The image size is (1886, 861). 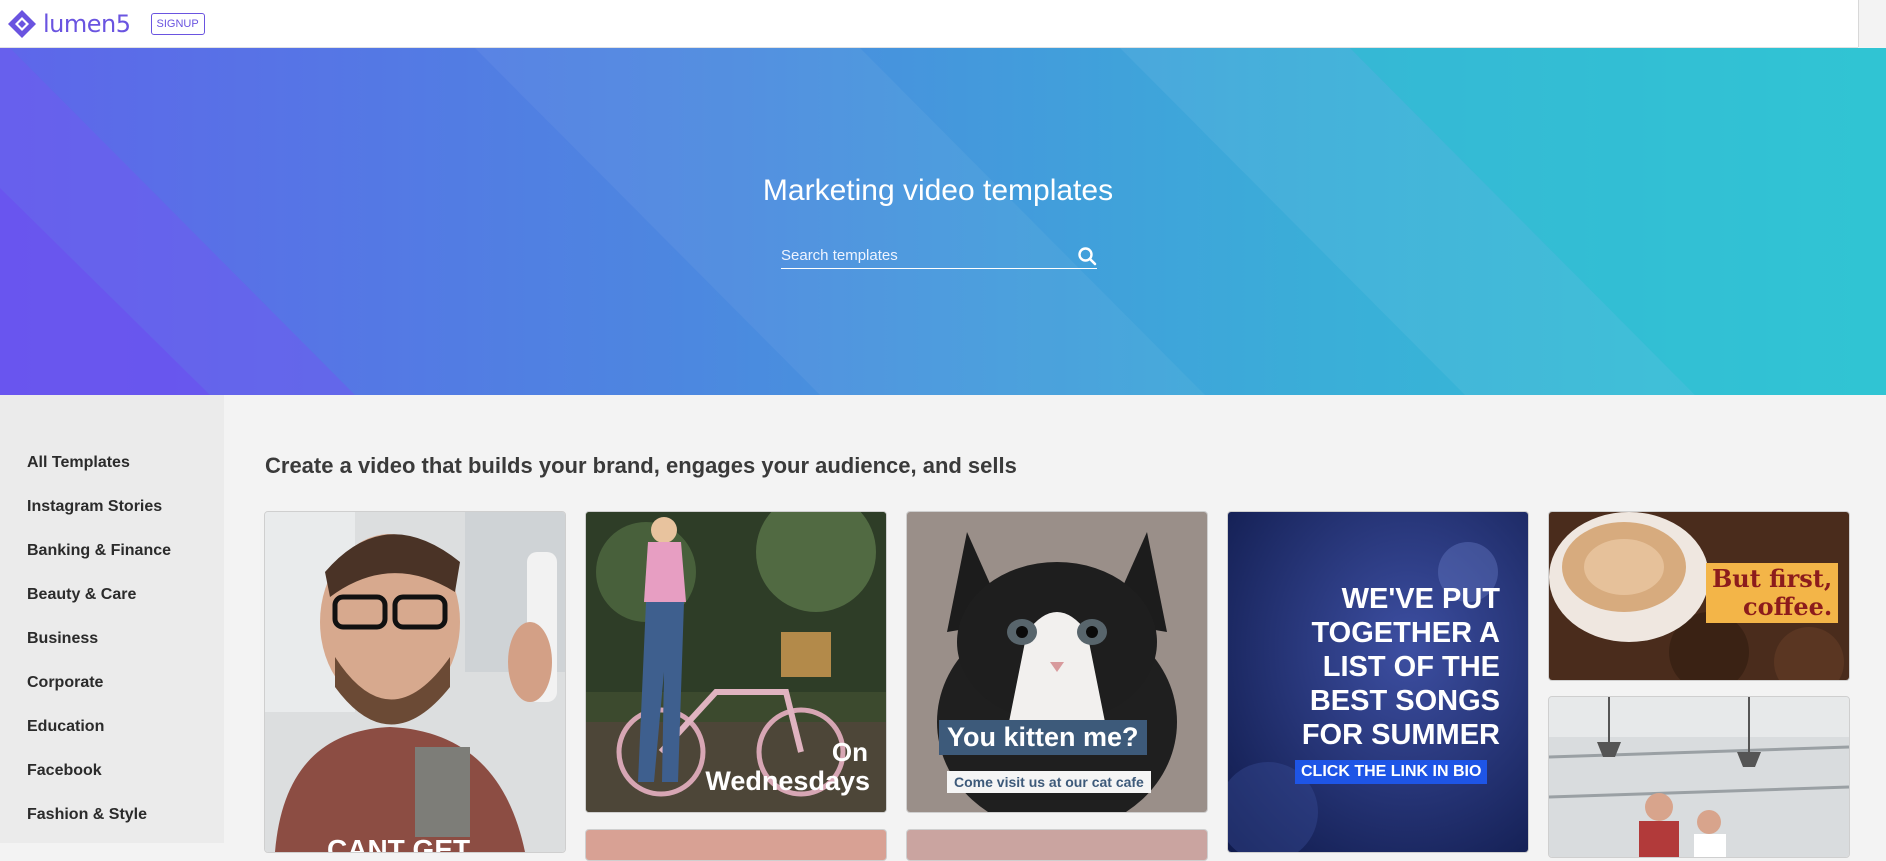 What do you see at coordinates (1391, 772) in the screenshot?
I see `card-songs-cta: CLICK THE LINK IN BIO` at bounding box center [1391, 772].